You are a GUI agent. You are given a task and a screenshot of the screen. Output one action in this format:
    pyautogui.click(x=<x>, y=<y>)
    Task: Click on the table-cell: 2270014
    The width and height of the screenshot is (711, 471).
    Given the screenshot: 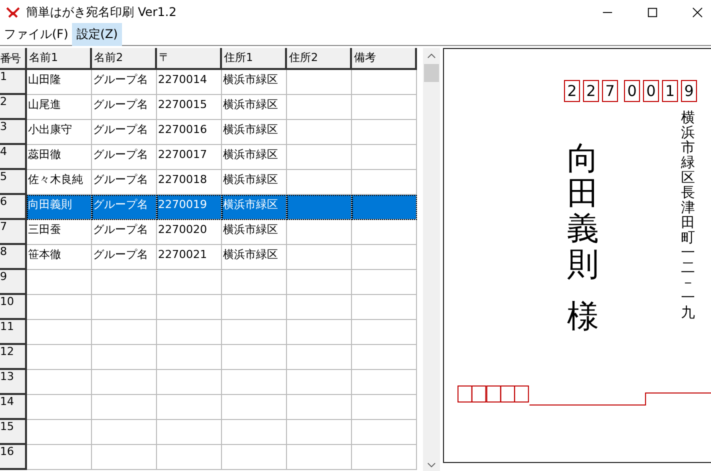 What is the action you would take?
    pyautogui.click(x=189, y=82)
    